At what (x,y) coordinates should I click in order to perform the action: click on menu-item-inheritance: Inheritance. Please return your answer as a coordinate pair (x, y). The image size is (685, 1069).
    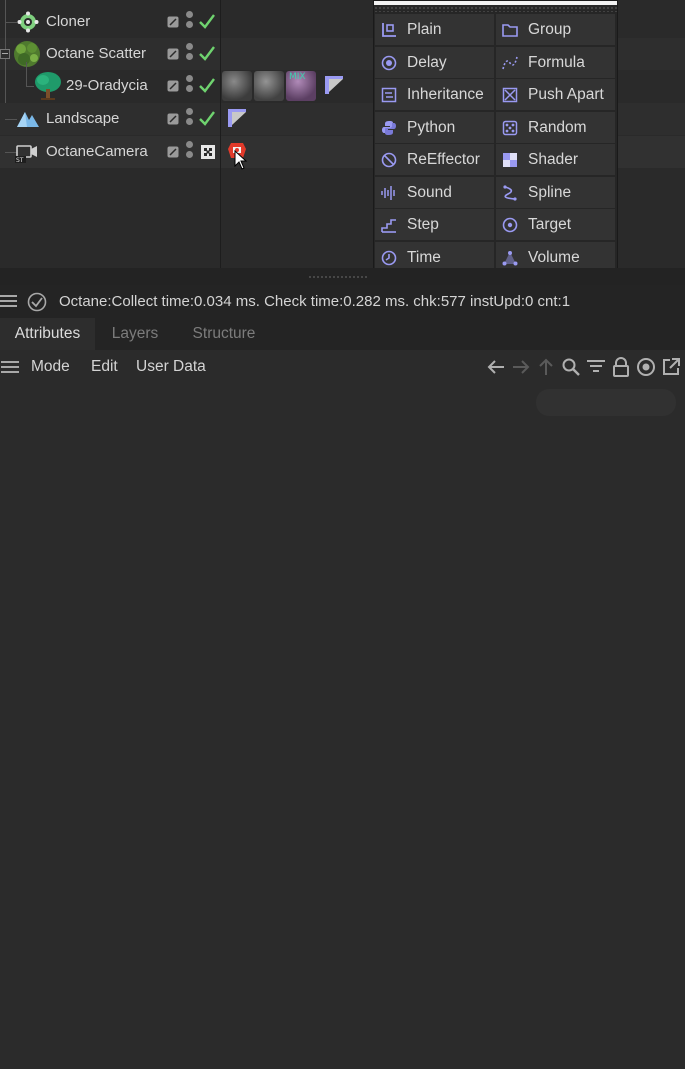
    Looking at the image, I should click on (434, 94).